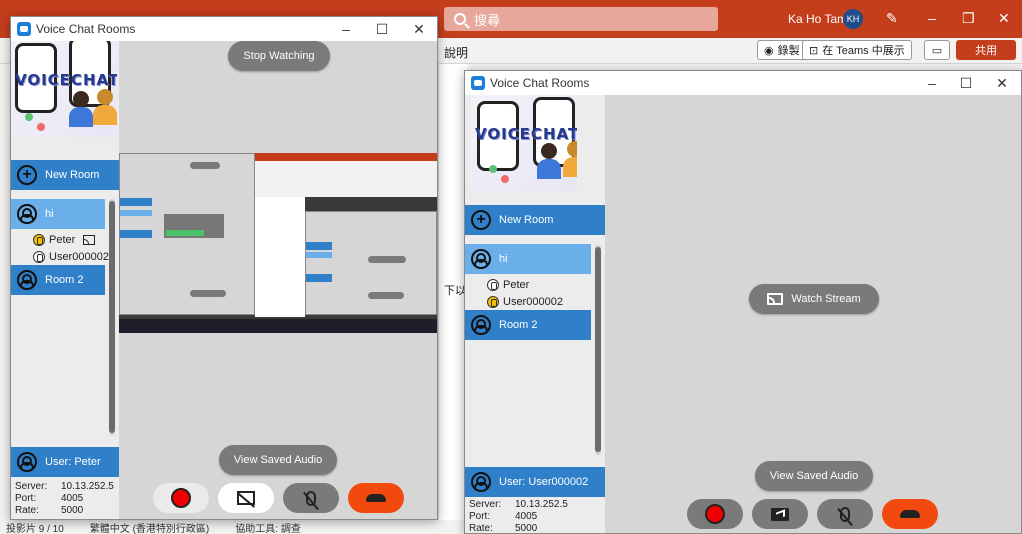 This screenshot has height=534, width=1022. What do you see at coordinates (268, 528) in the screenshot?
I see `accessibility-status: 協助工具: 調查` at bounding box center [268, 528].